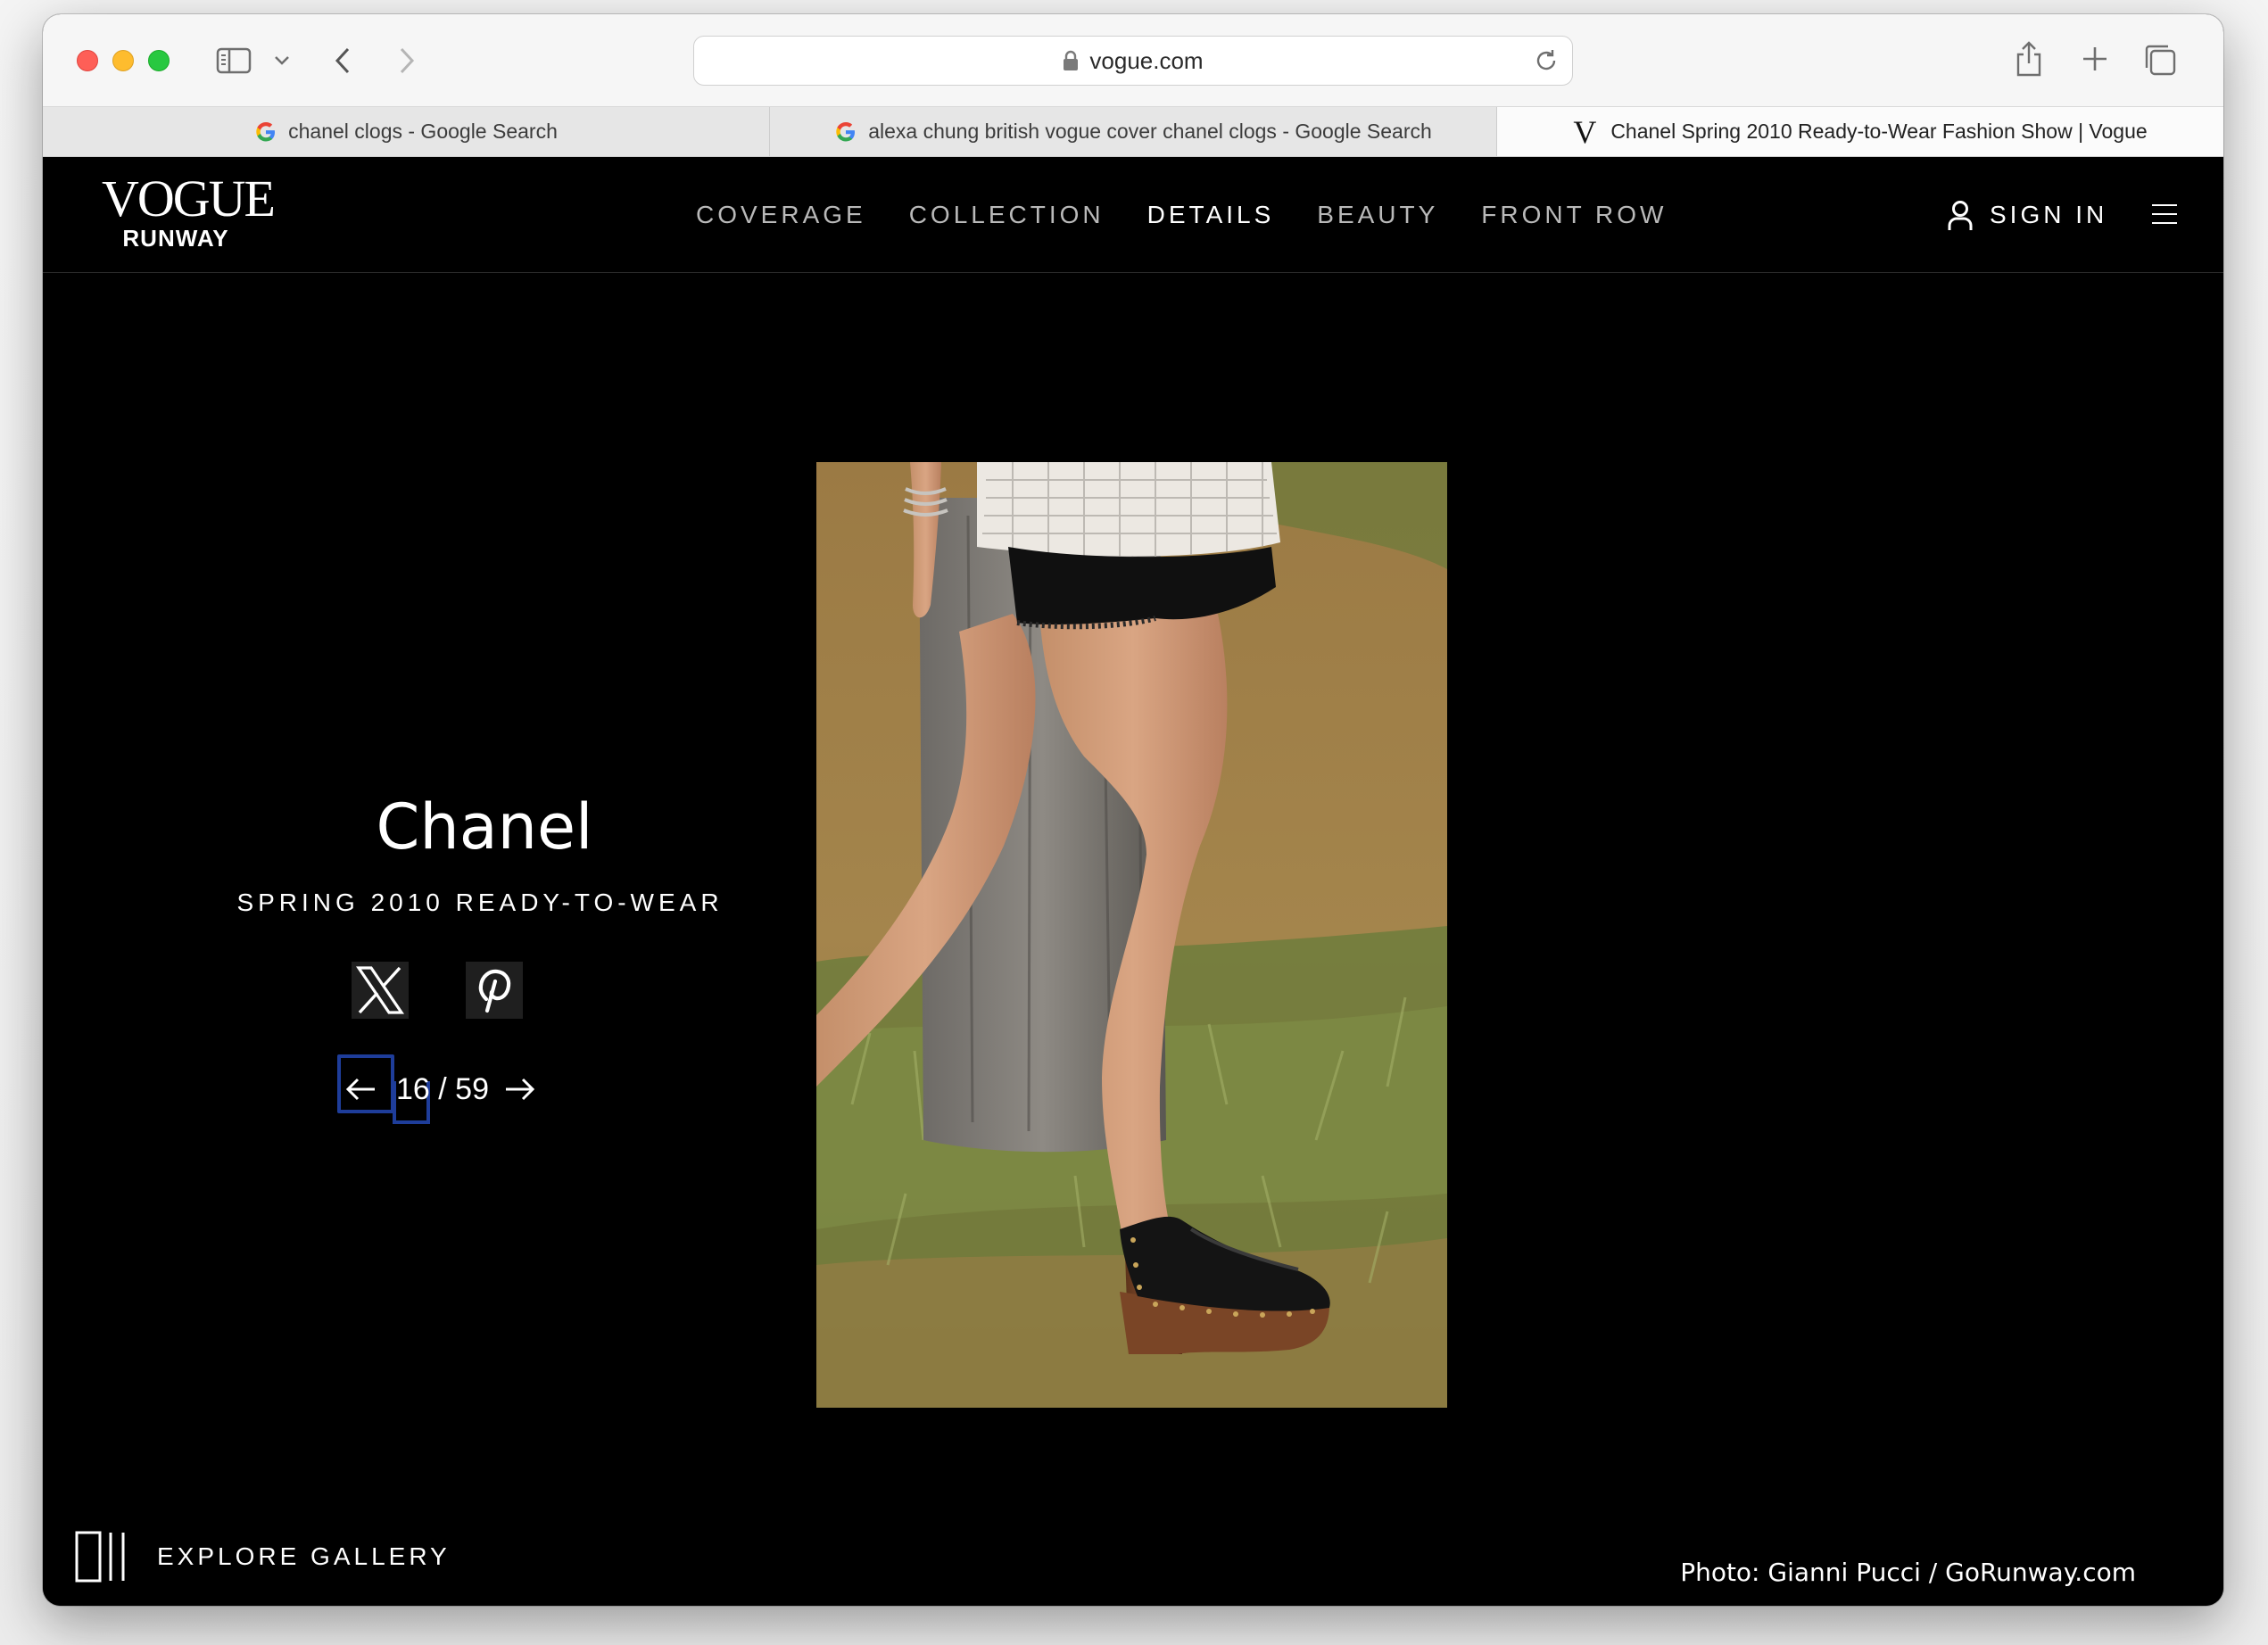 This screenshot has width=2268, height=1645. I want to click on vogue-v-icon: V, so click(1585, 131).